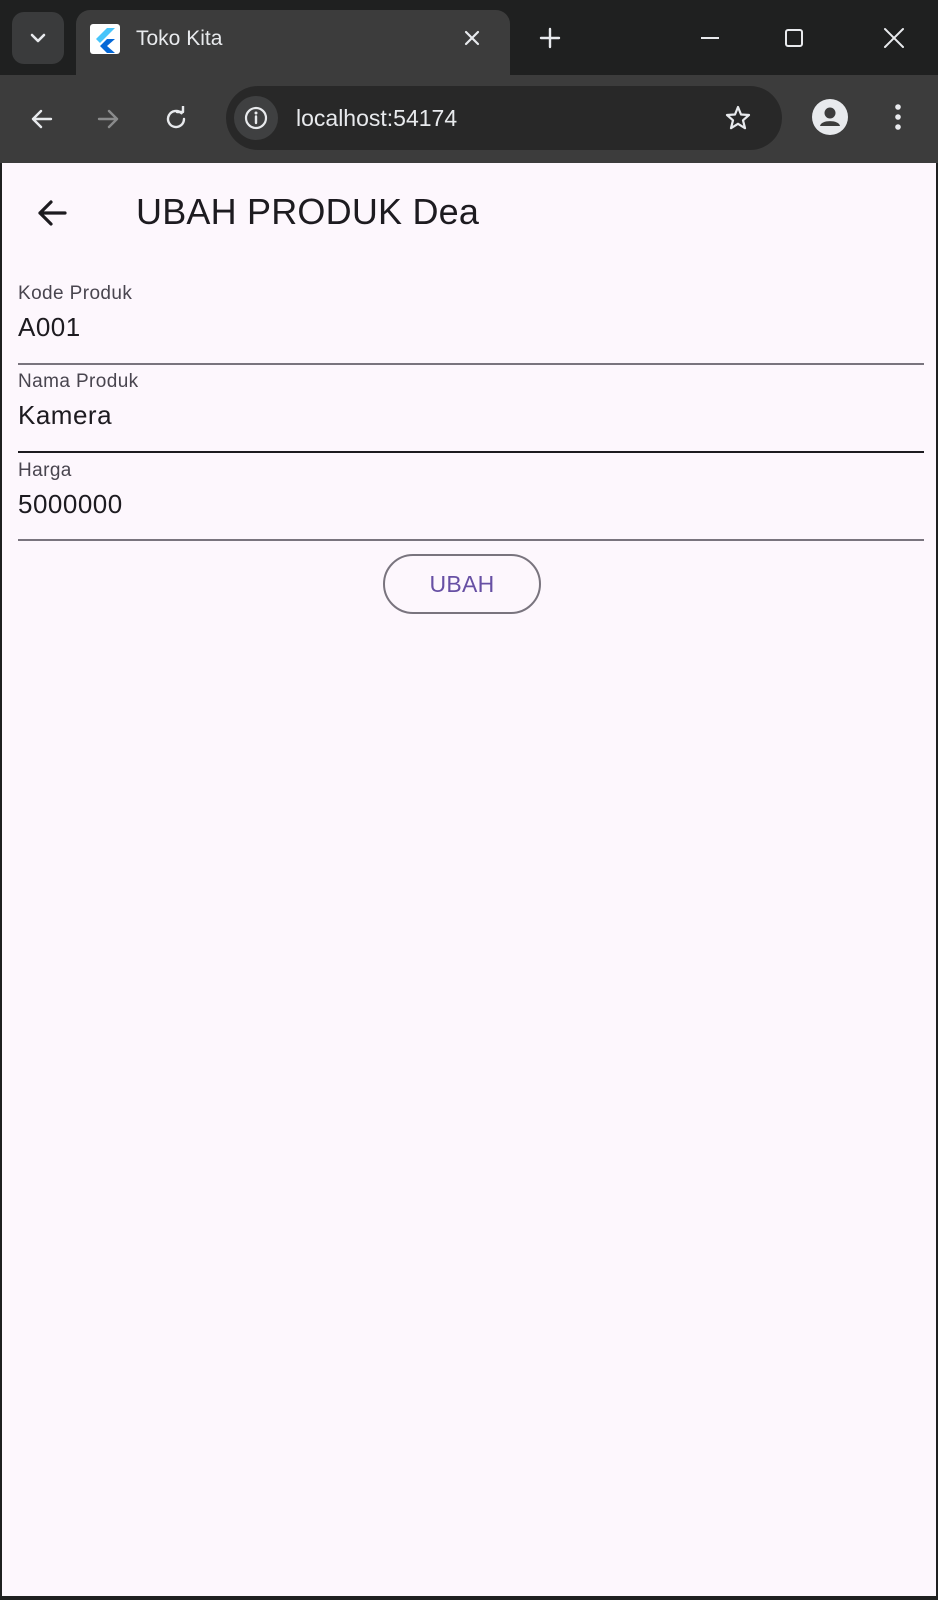 This screenshot has width=938, height=1600. I want to click on browser-toolbar: localhost:54174, so click(469, 119).